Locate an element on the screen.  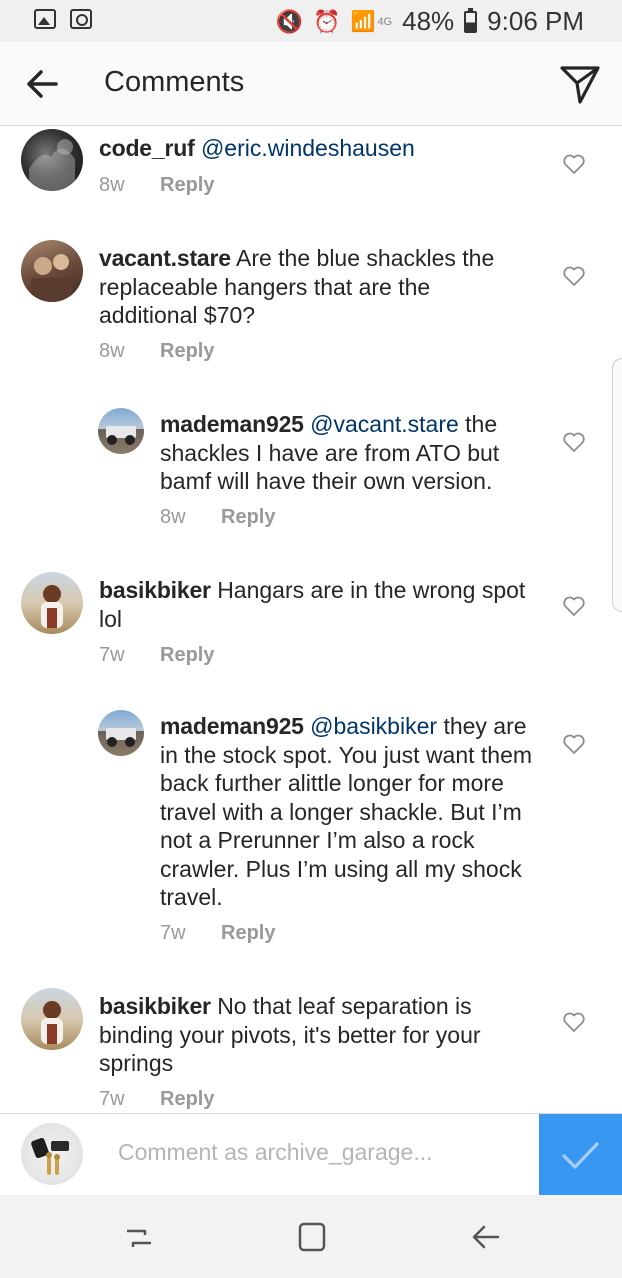
mute-icon: 🔇 is located at coordinates (289, 21).